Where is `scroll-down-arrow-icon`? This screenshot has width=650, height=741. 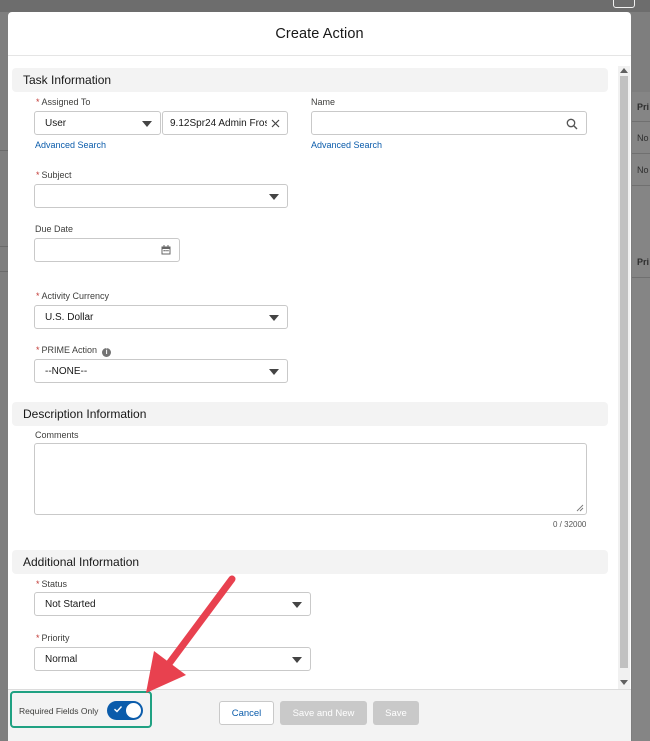
scroll-down-arrow-icon is located at coordinates (624, 682).